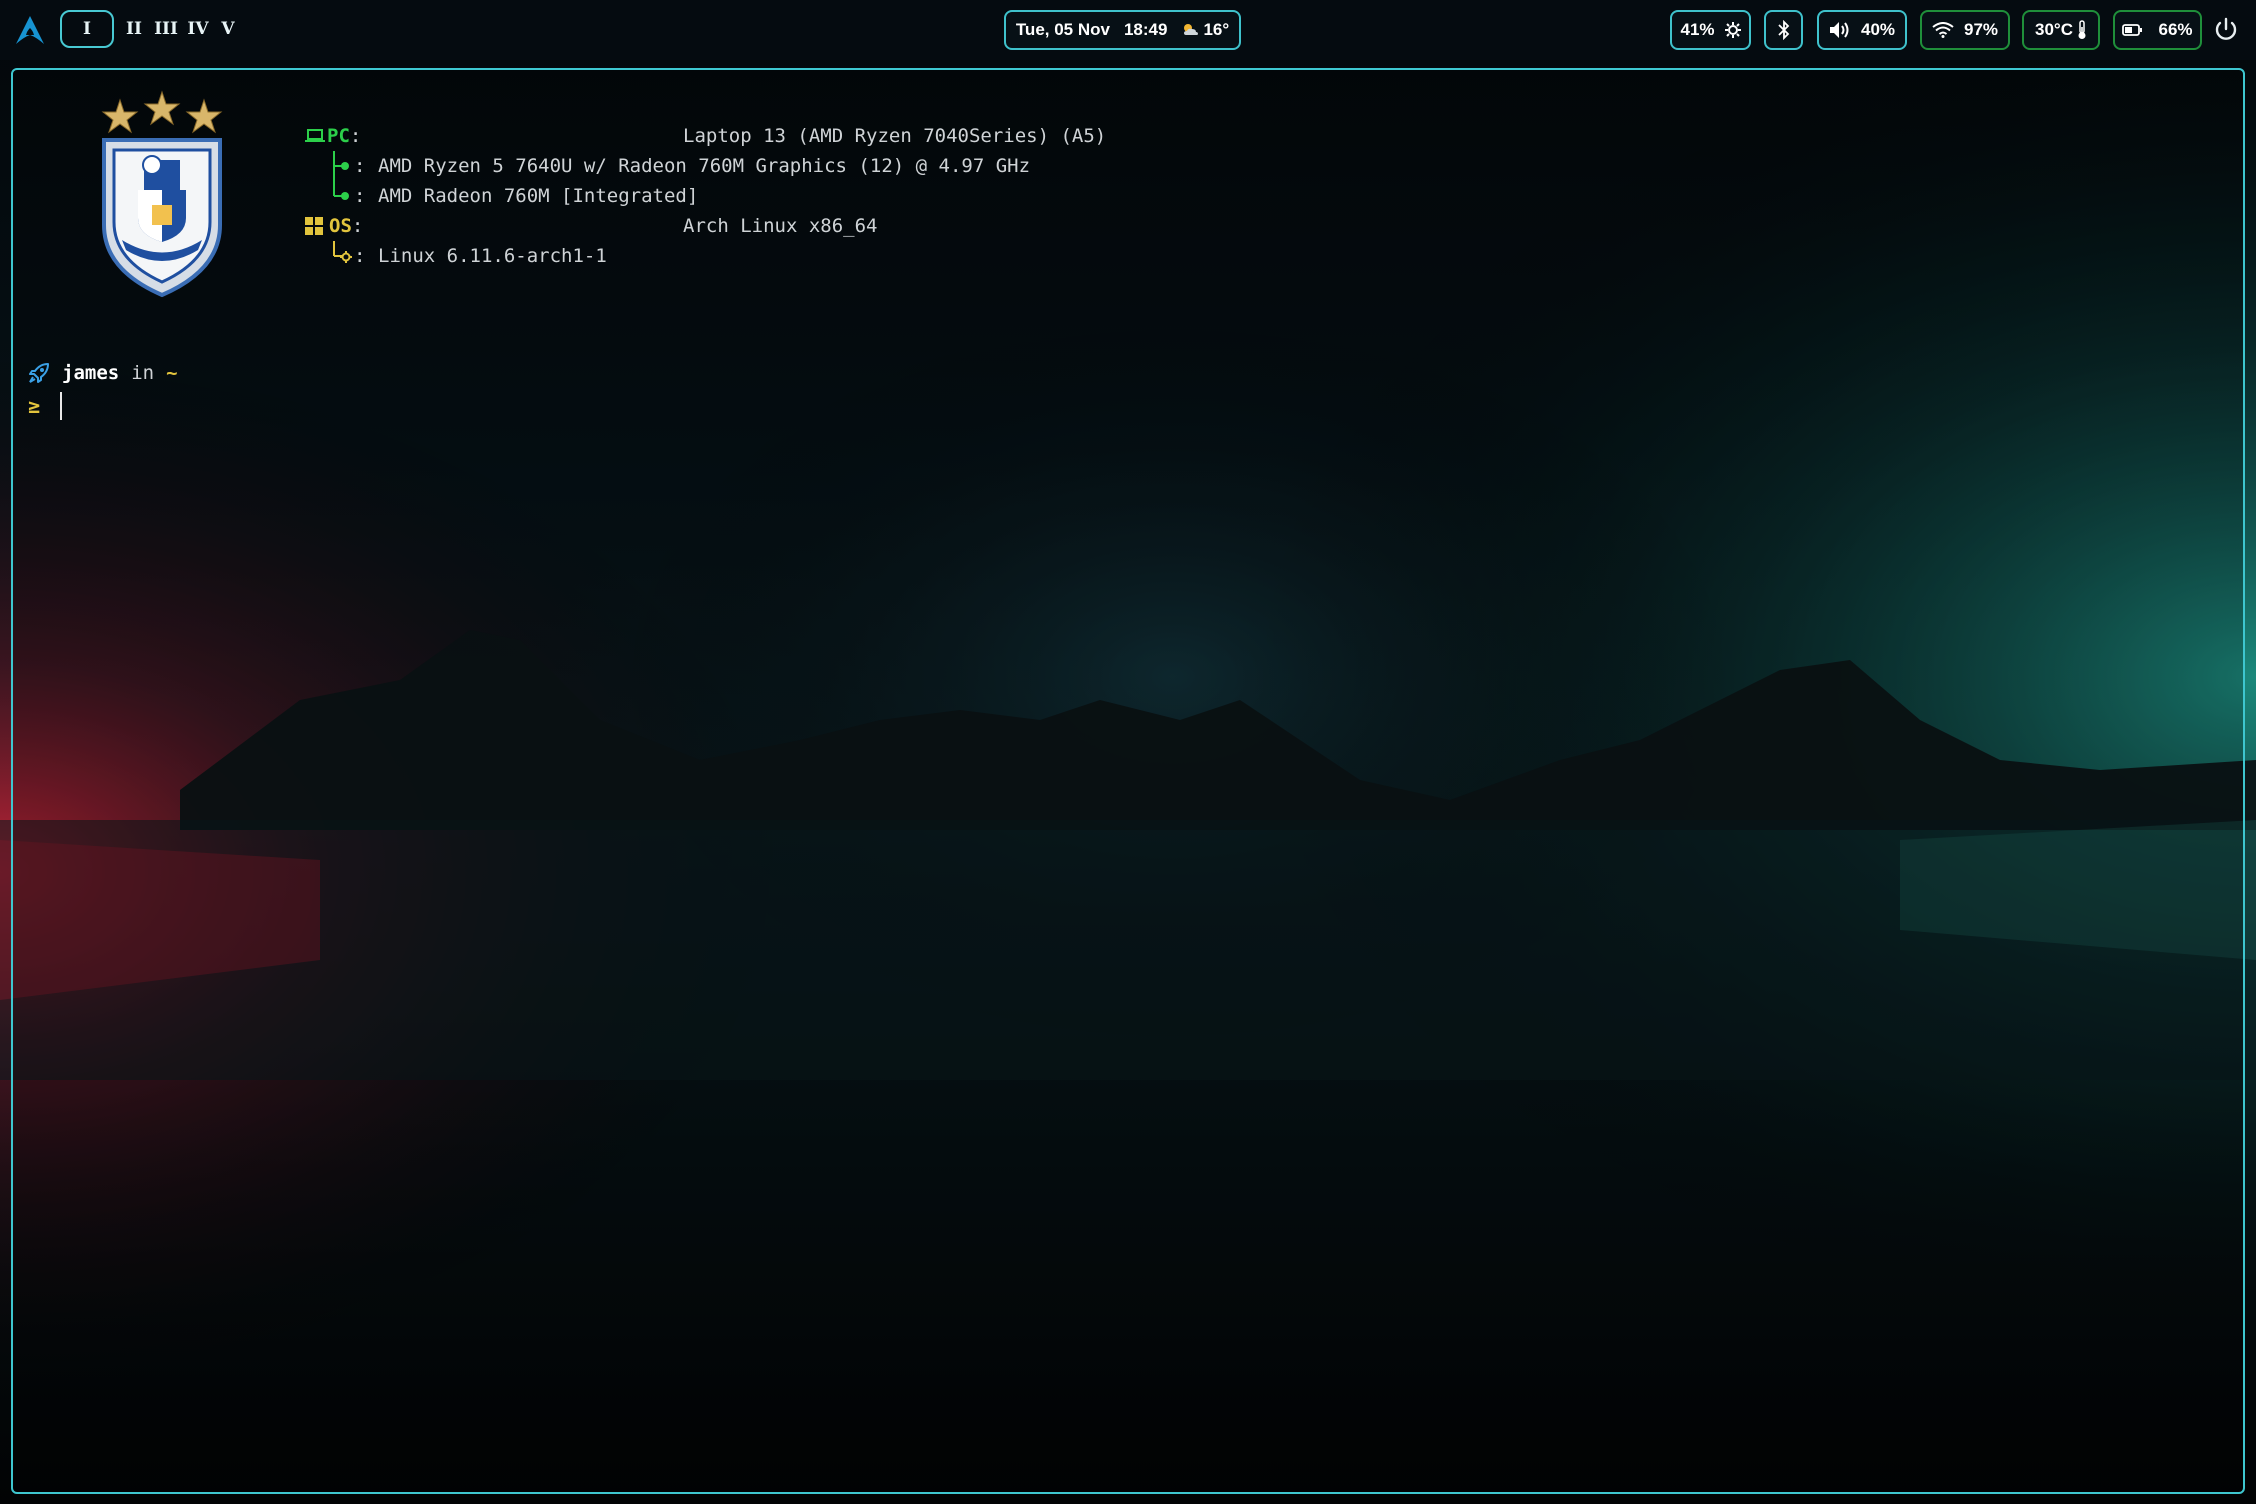 This screenshot has height=1504, width=2256. I want to click on windows-logo-icon, so click(314, 226).